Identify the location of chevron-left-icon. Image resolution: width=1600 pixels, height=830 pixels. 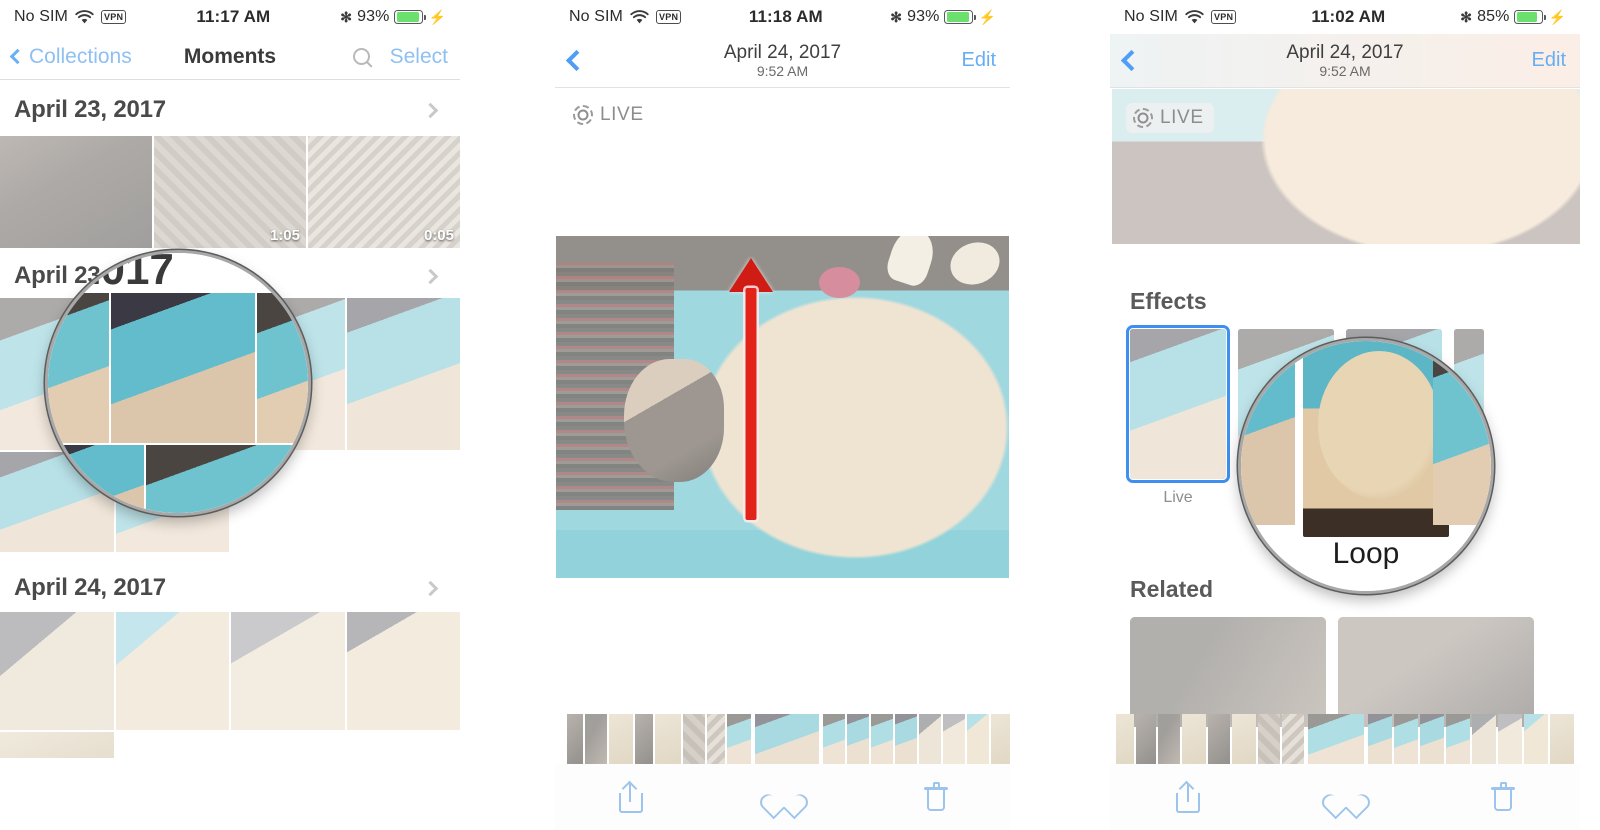
(17, 56).